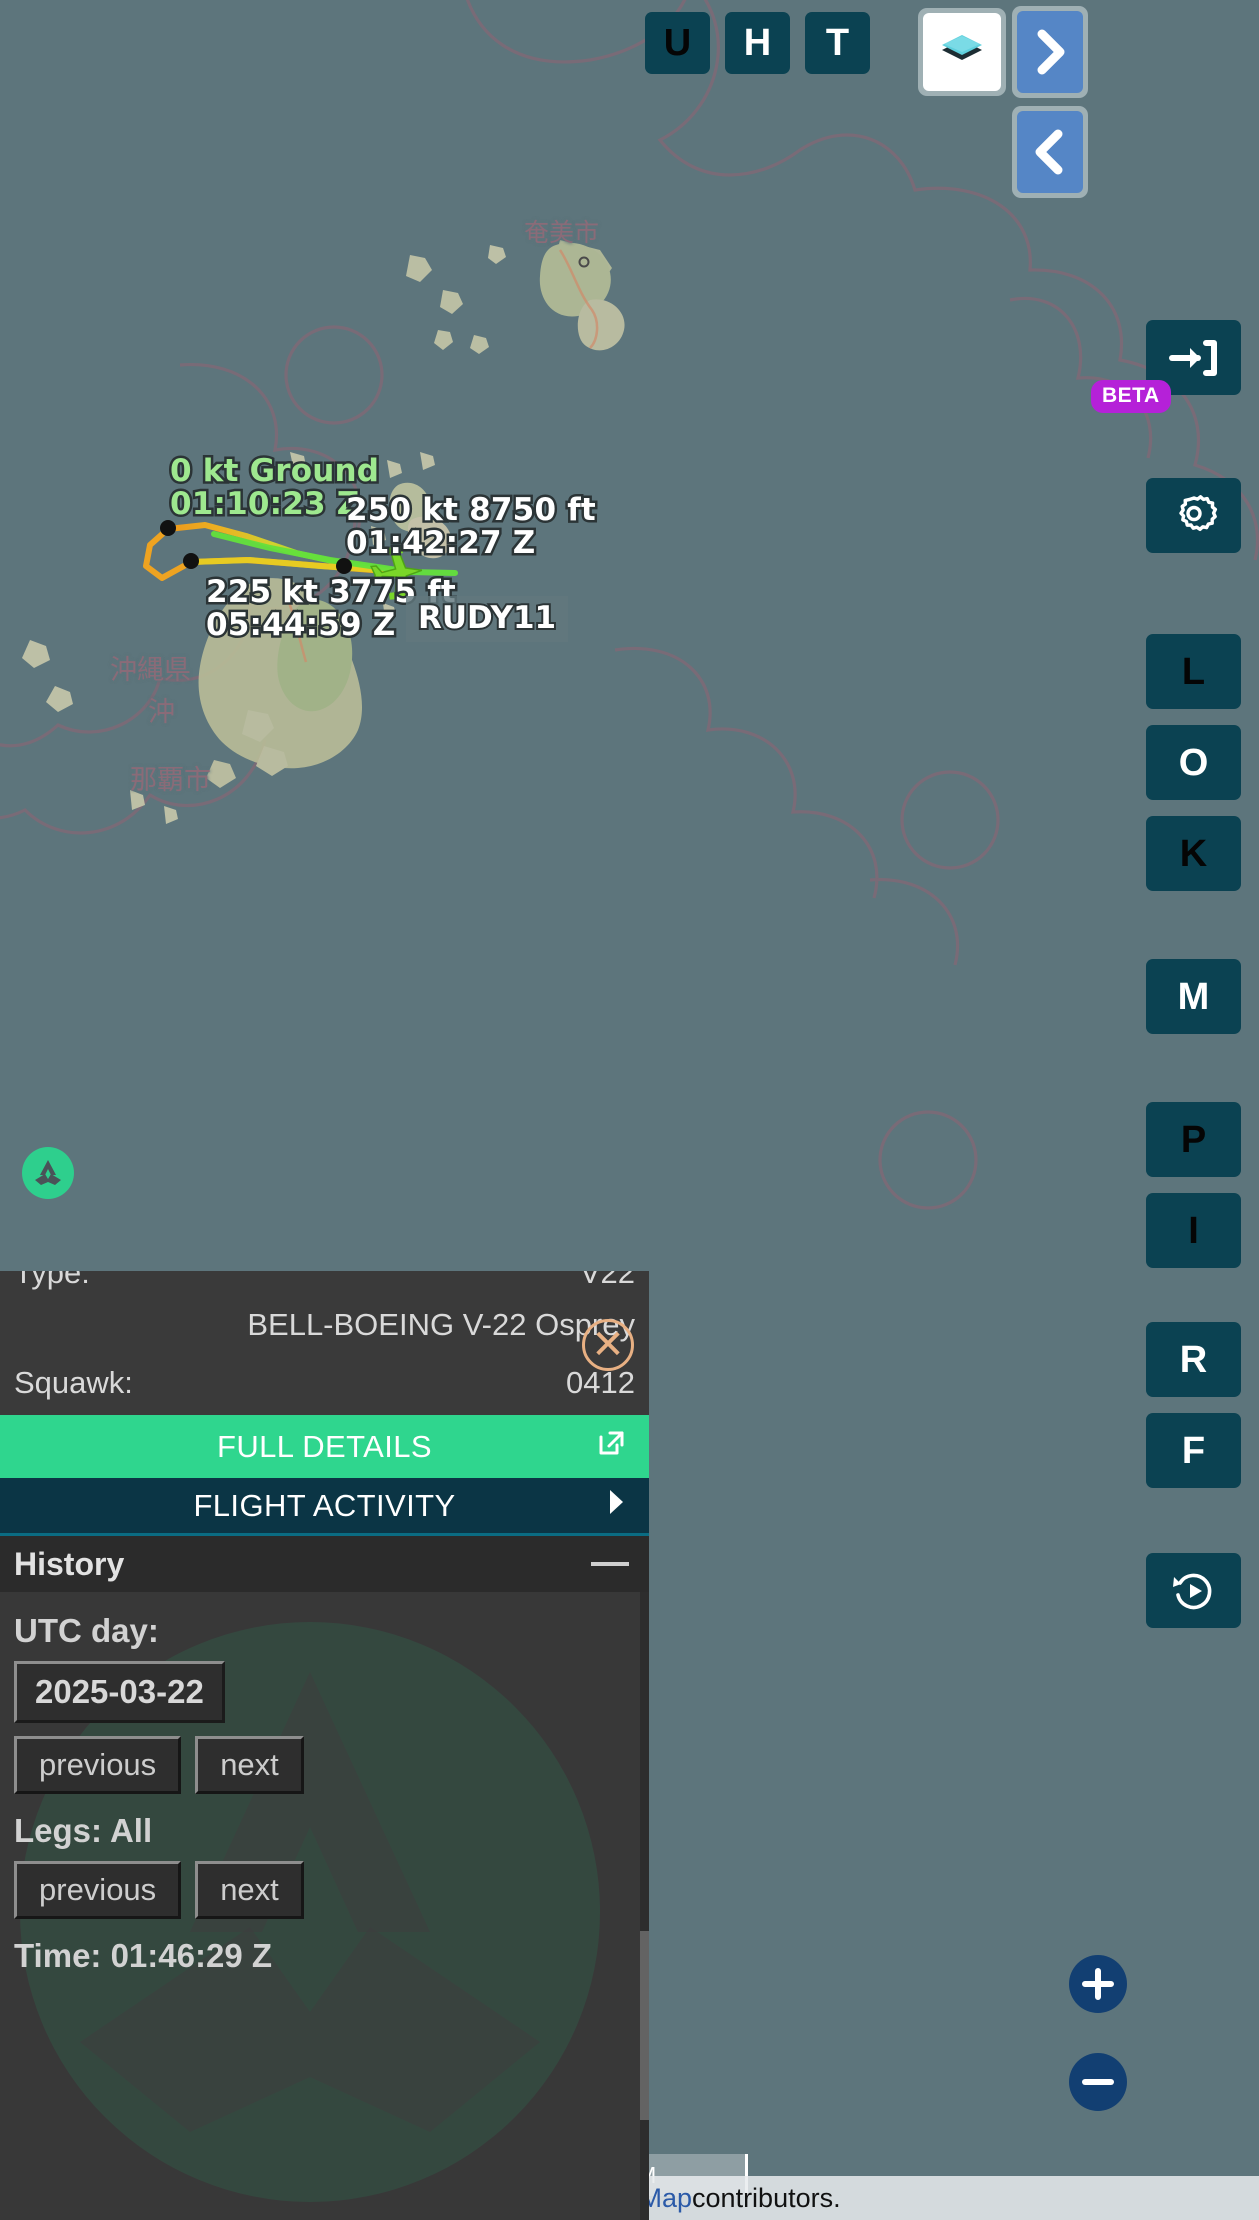  I want to click on toolbar-button-k: K, so click(1193, 853).